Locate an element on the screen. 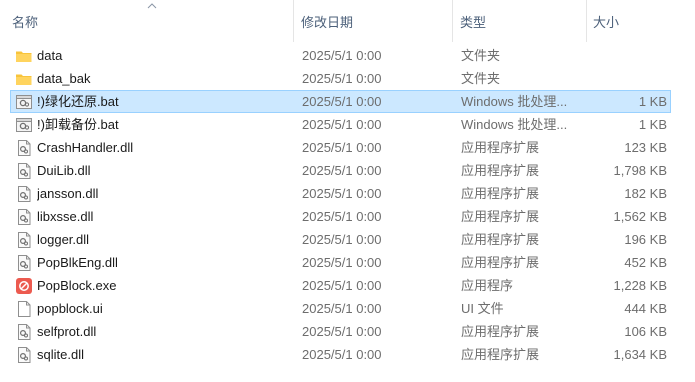 The height and width of the screenshot is (382, 695). file-size: 1,798 KB is located at coordinates (640, 170).